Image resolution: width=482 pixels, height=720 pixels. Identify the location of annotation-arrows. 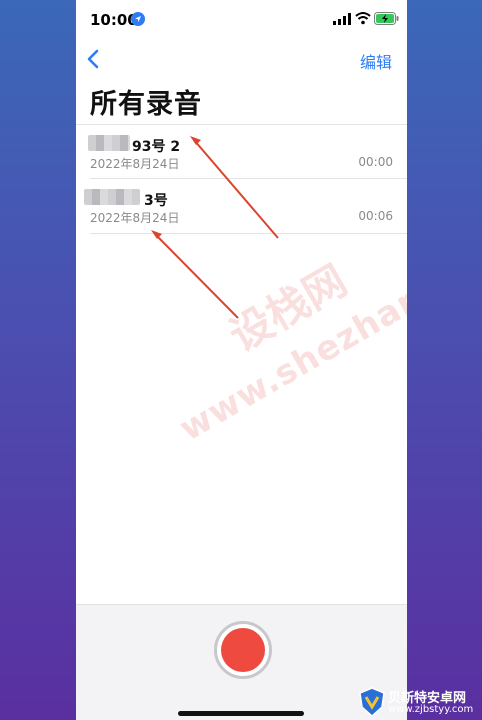
(215, 227).